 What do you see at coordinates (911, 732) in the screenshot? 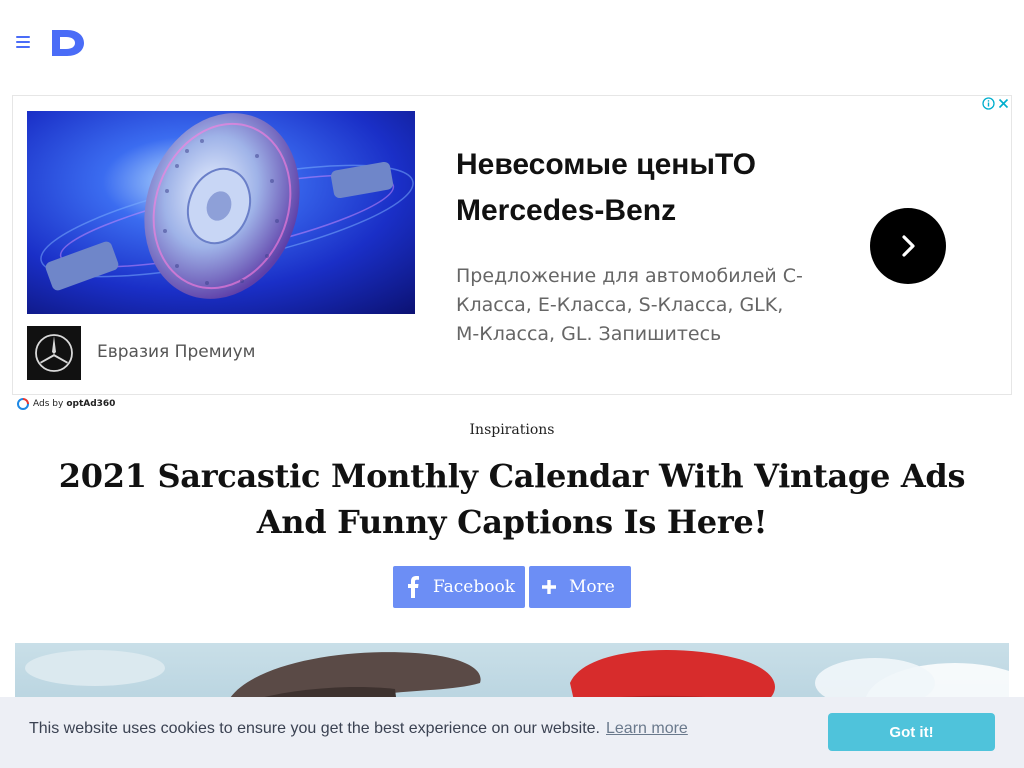
I see `cookie-accept-button: Got it!` at bounding box center [911, 732].